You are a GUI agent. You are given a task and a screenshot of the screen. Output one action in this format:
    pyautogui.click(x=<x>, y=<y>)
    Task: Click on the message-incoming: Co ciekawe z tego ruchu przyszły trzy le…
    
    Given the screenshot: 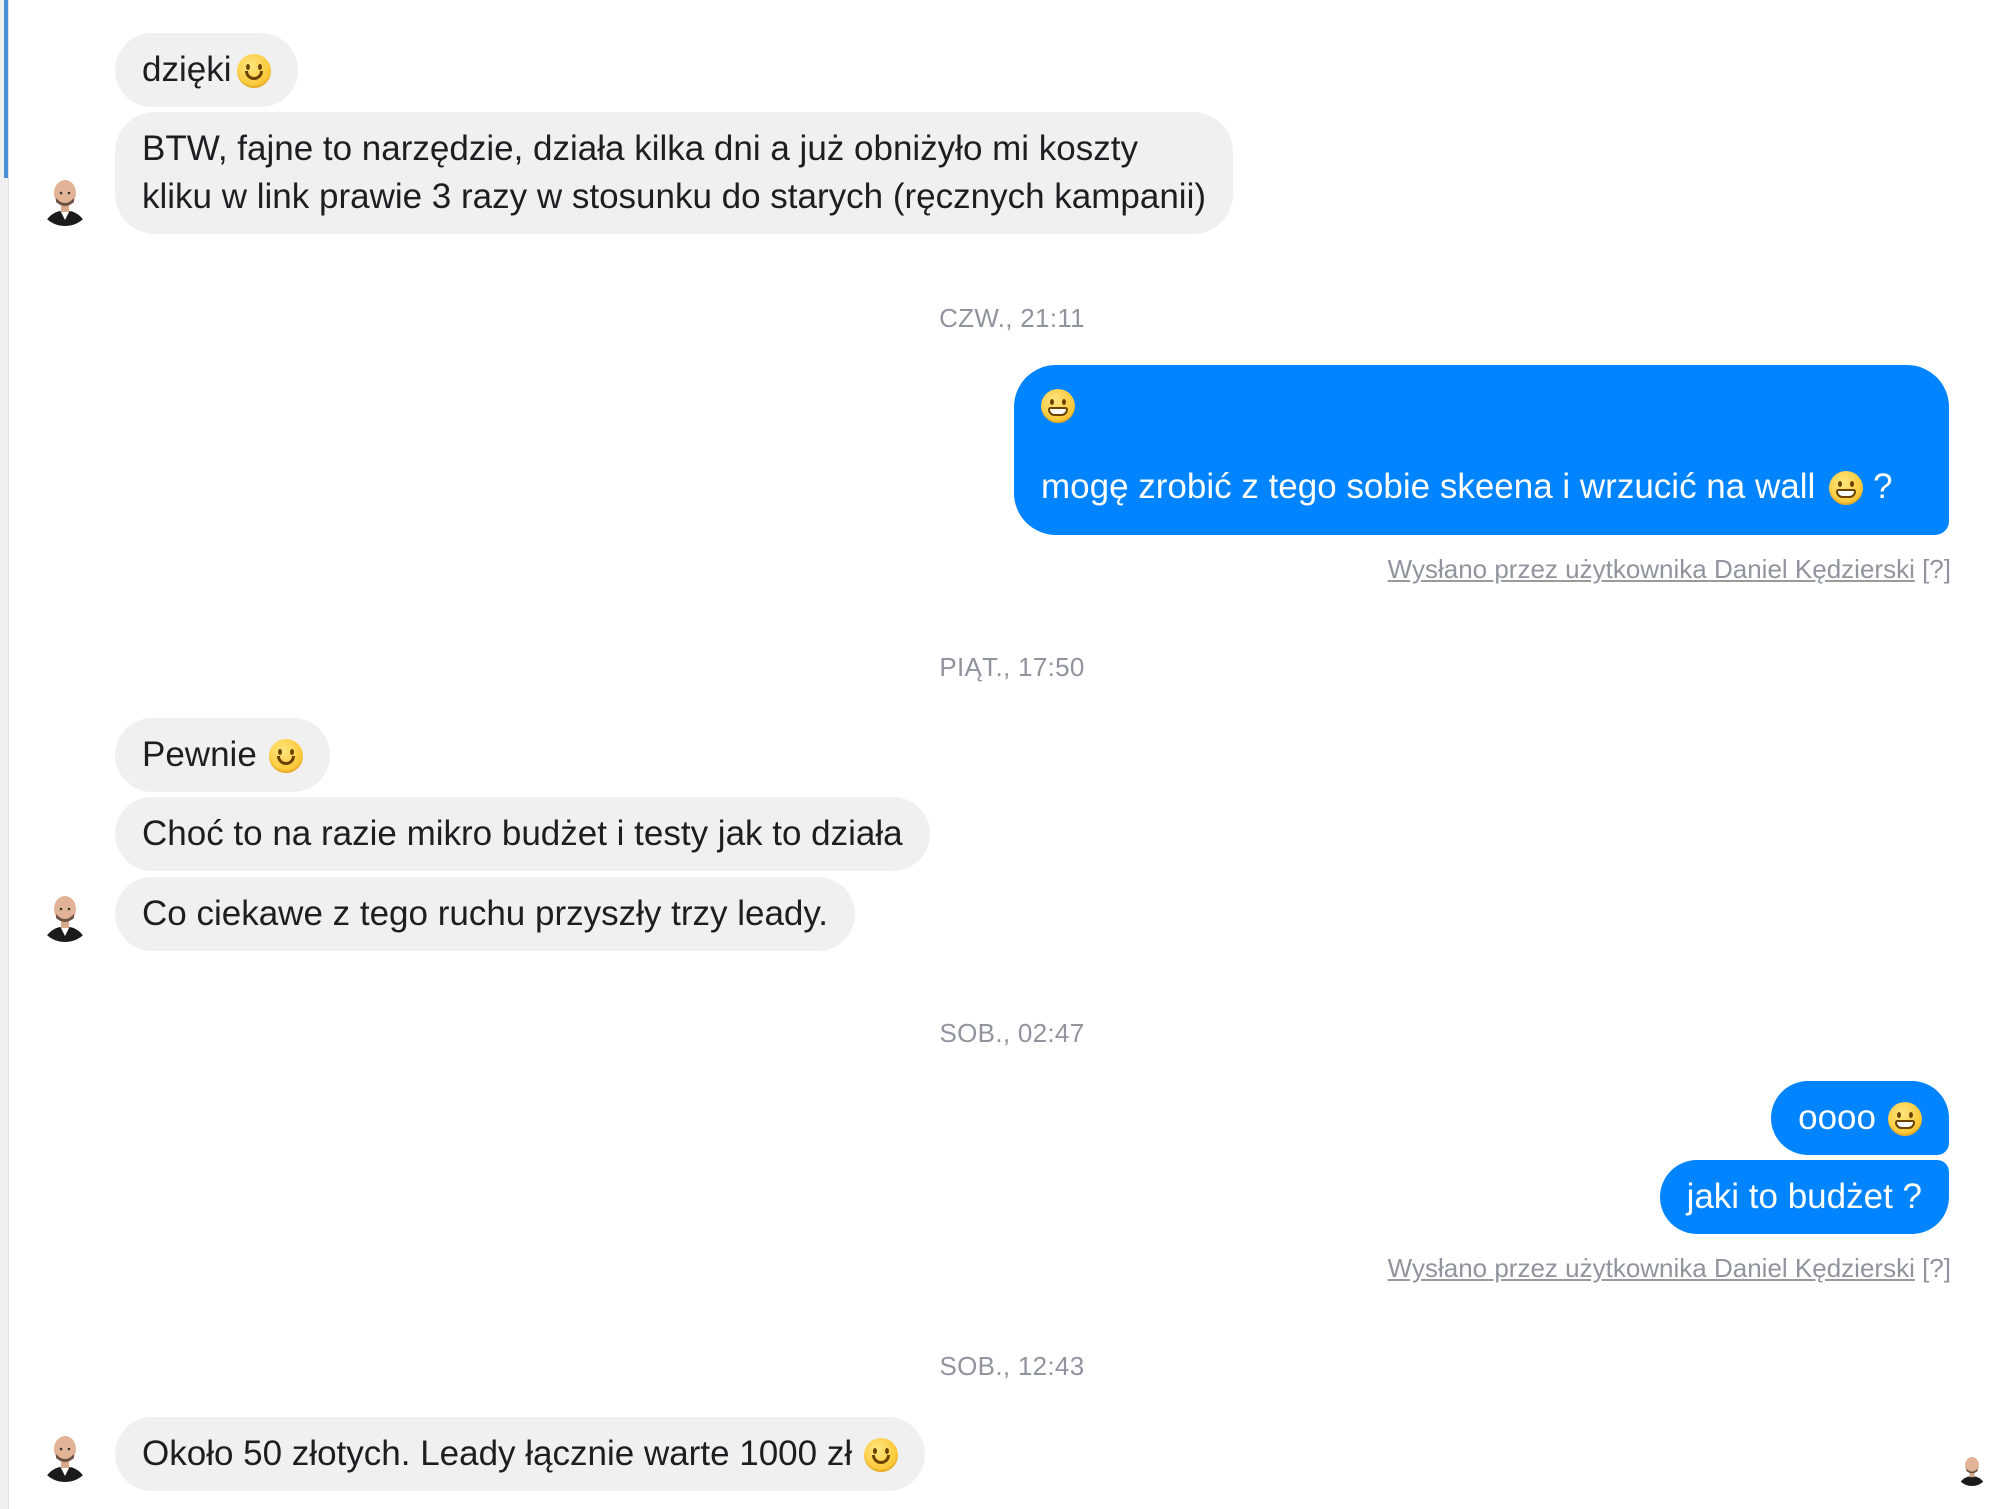 What is the action you would take?
    pyautogui.click(x=485, y=914)
    